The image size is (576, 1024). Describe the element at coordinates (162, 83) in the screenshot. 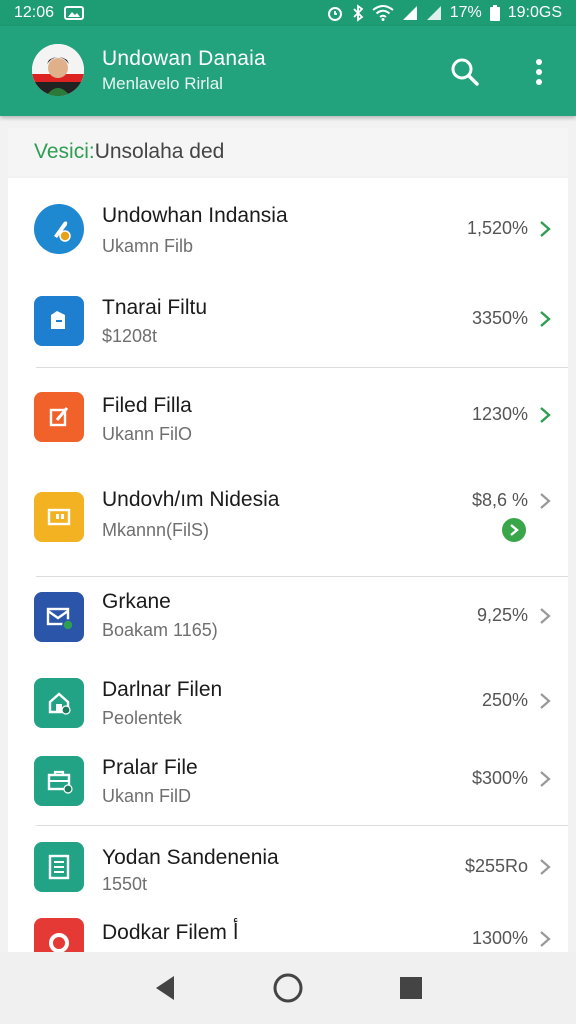

I see `app-subtitle: Menlavelo Rirlal` at that location.